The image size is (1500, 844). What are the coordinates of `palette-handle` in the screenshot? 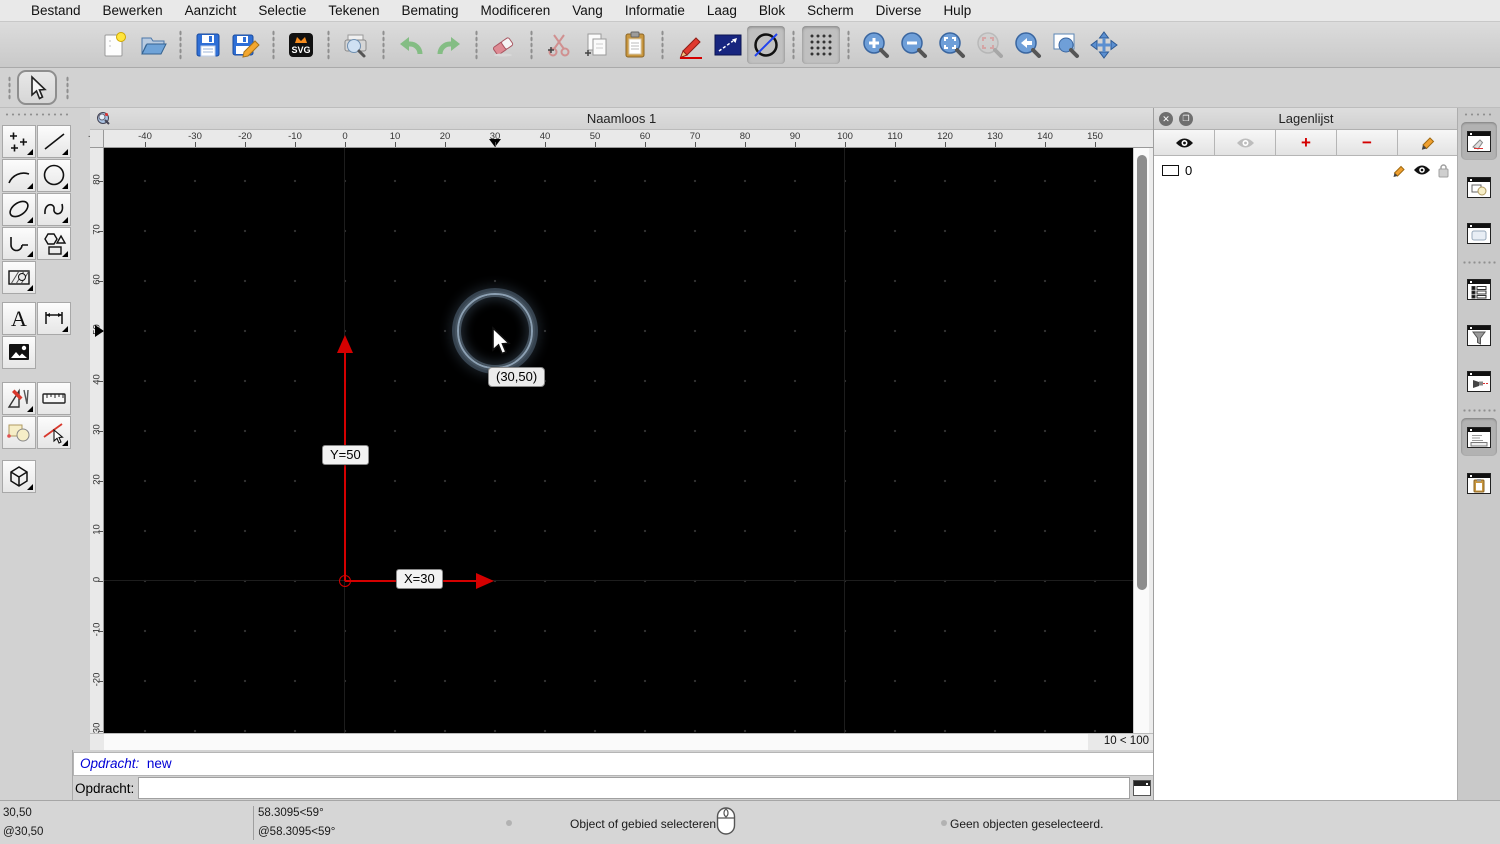 It's located at (36, 114).